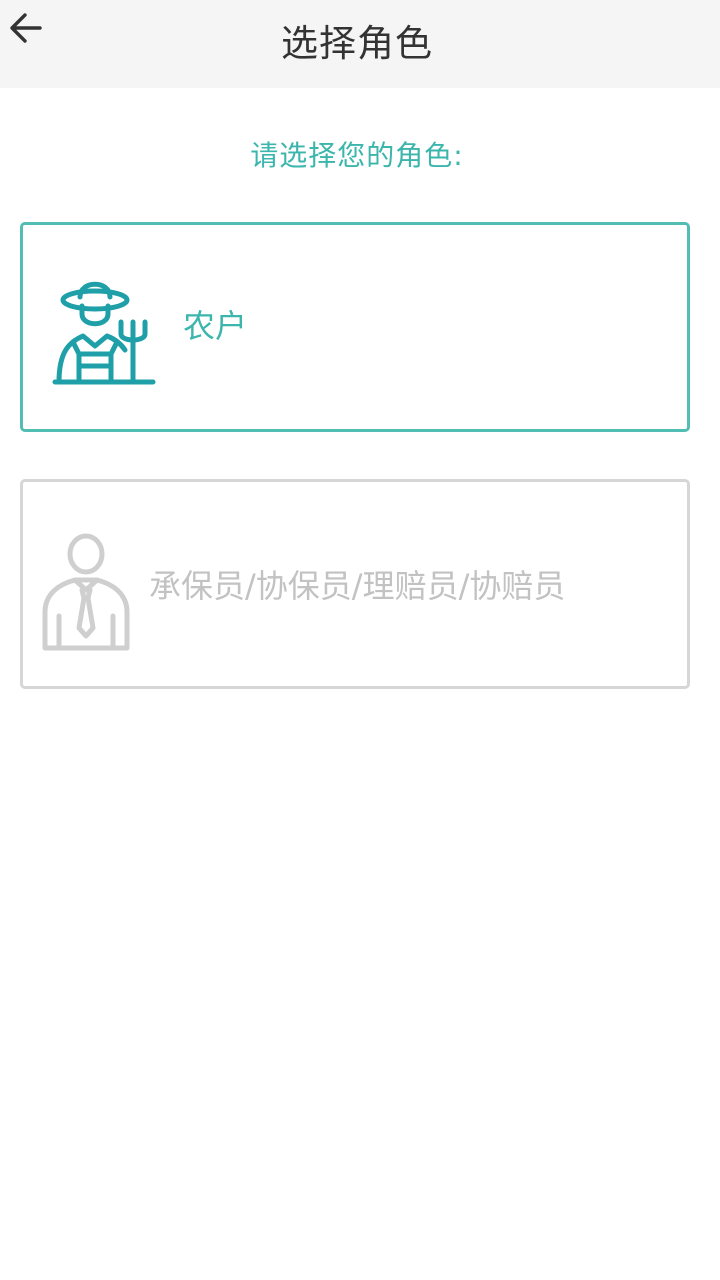 This screenshot has width=720, height=1280. I want to click on role-label-staff: 承保员/协保员/理赔员/协赔员, so click(357, 586).